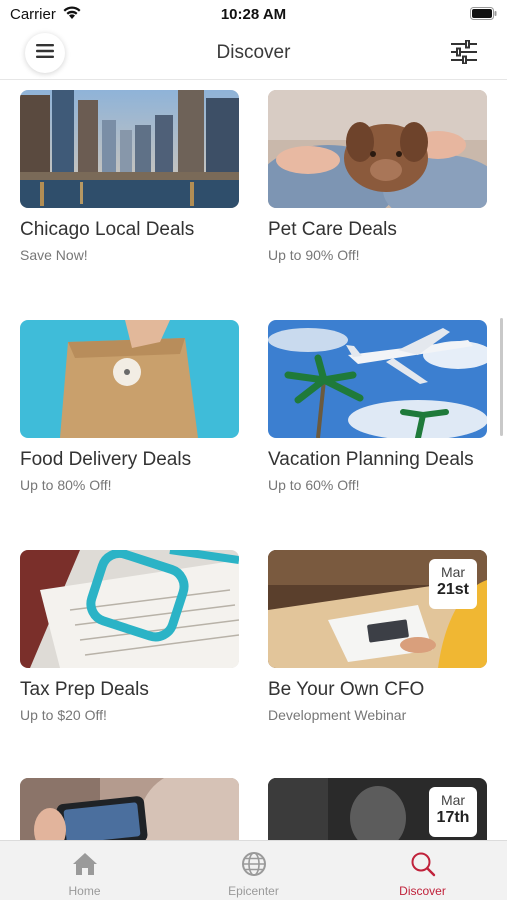 The image size is (507, 900). Describe the element at coordinates (337, 715) in the screenshot. I see `card-subtitle: Development Webinar` at that location.